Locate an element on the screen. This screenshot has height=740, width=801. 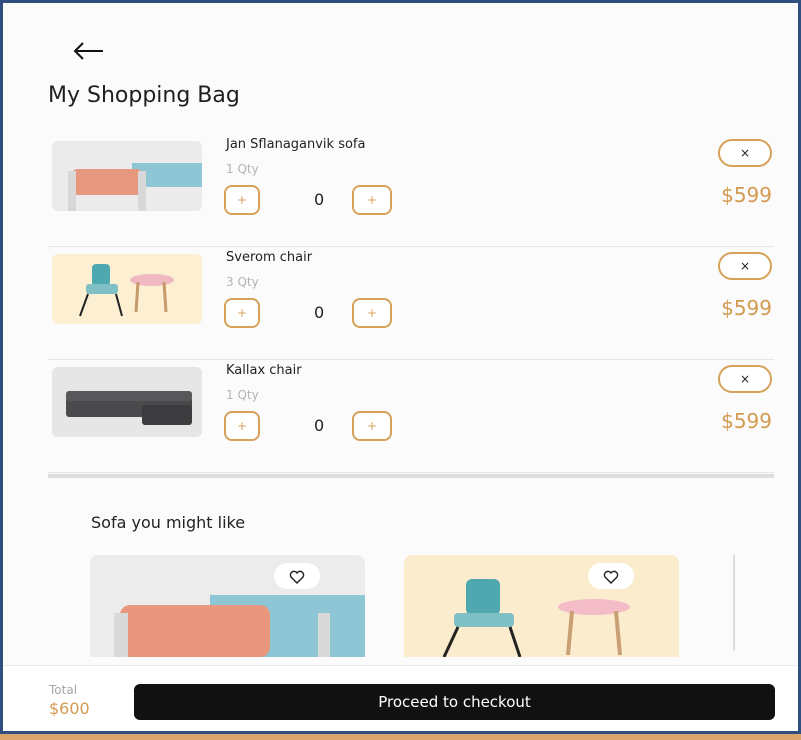
item-qty: 3 Qty is located at coordinates (242, 282).